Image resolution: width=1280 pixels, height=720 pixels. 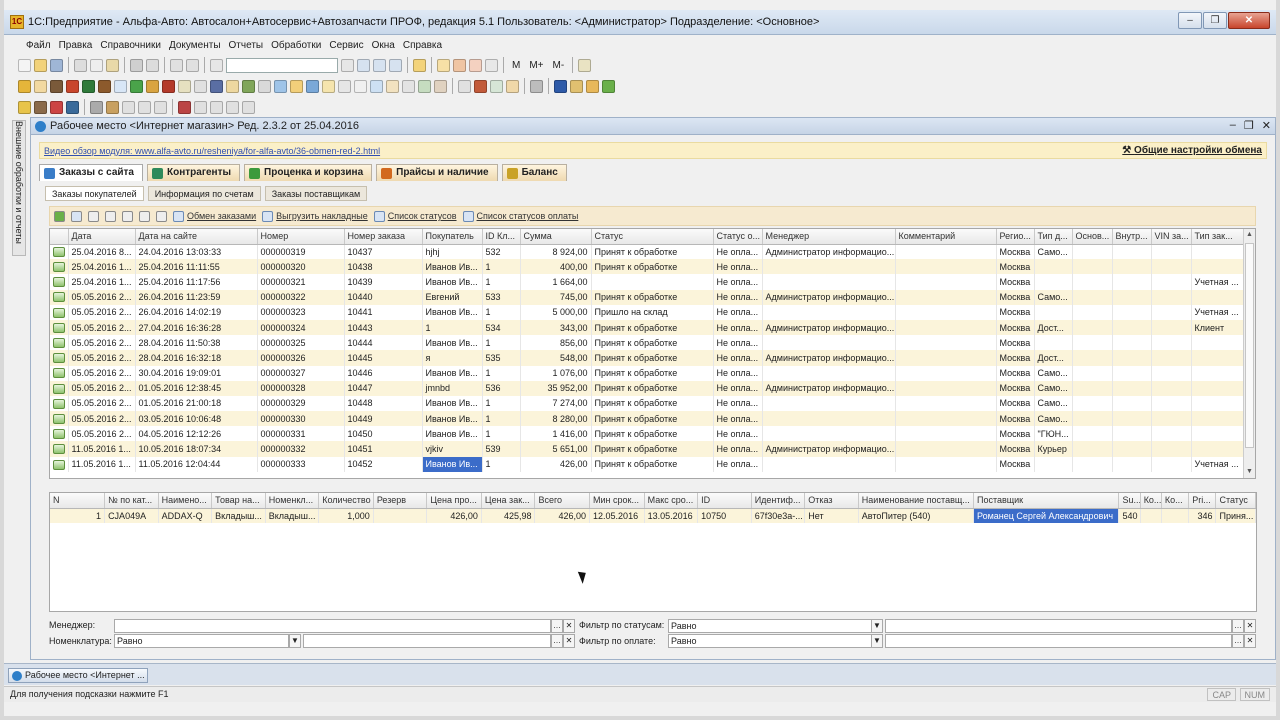 What do you see at coordinates (427, 641) in the screenshot?
I see `nomenclature-input` at bounding box center [427, 641].